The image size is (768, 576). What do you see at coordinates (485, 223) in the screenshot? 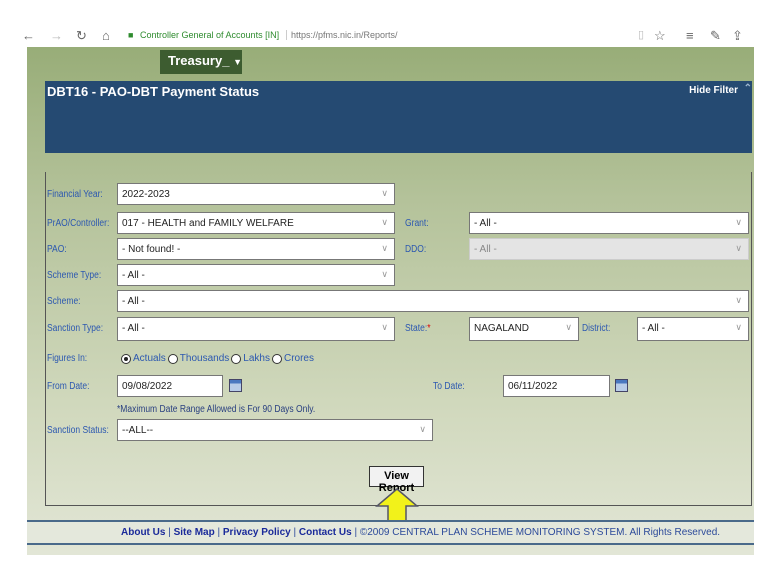
I see `grant-value: - All -` at bounding box center [485, 223].